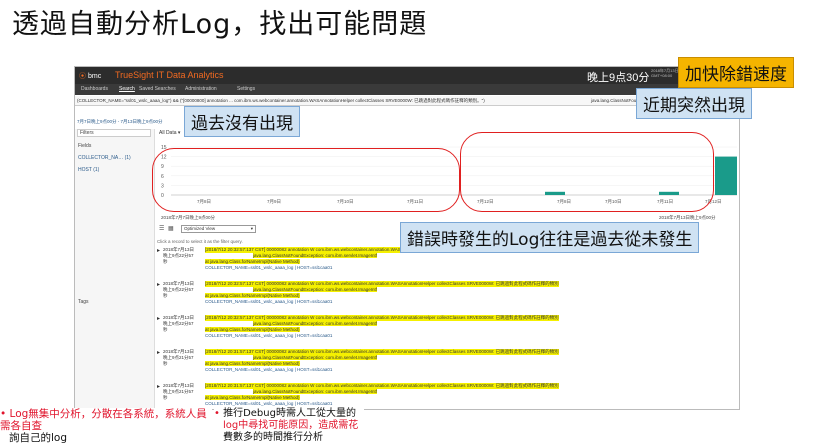 This screenshot has width=829, height=444. I want to click on all-data-toggle: All Data ▾, so click(169, 133).